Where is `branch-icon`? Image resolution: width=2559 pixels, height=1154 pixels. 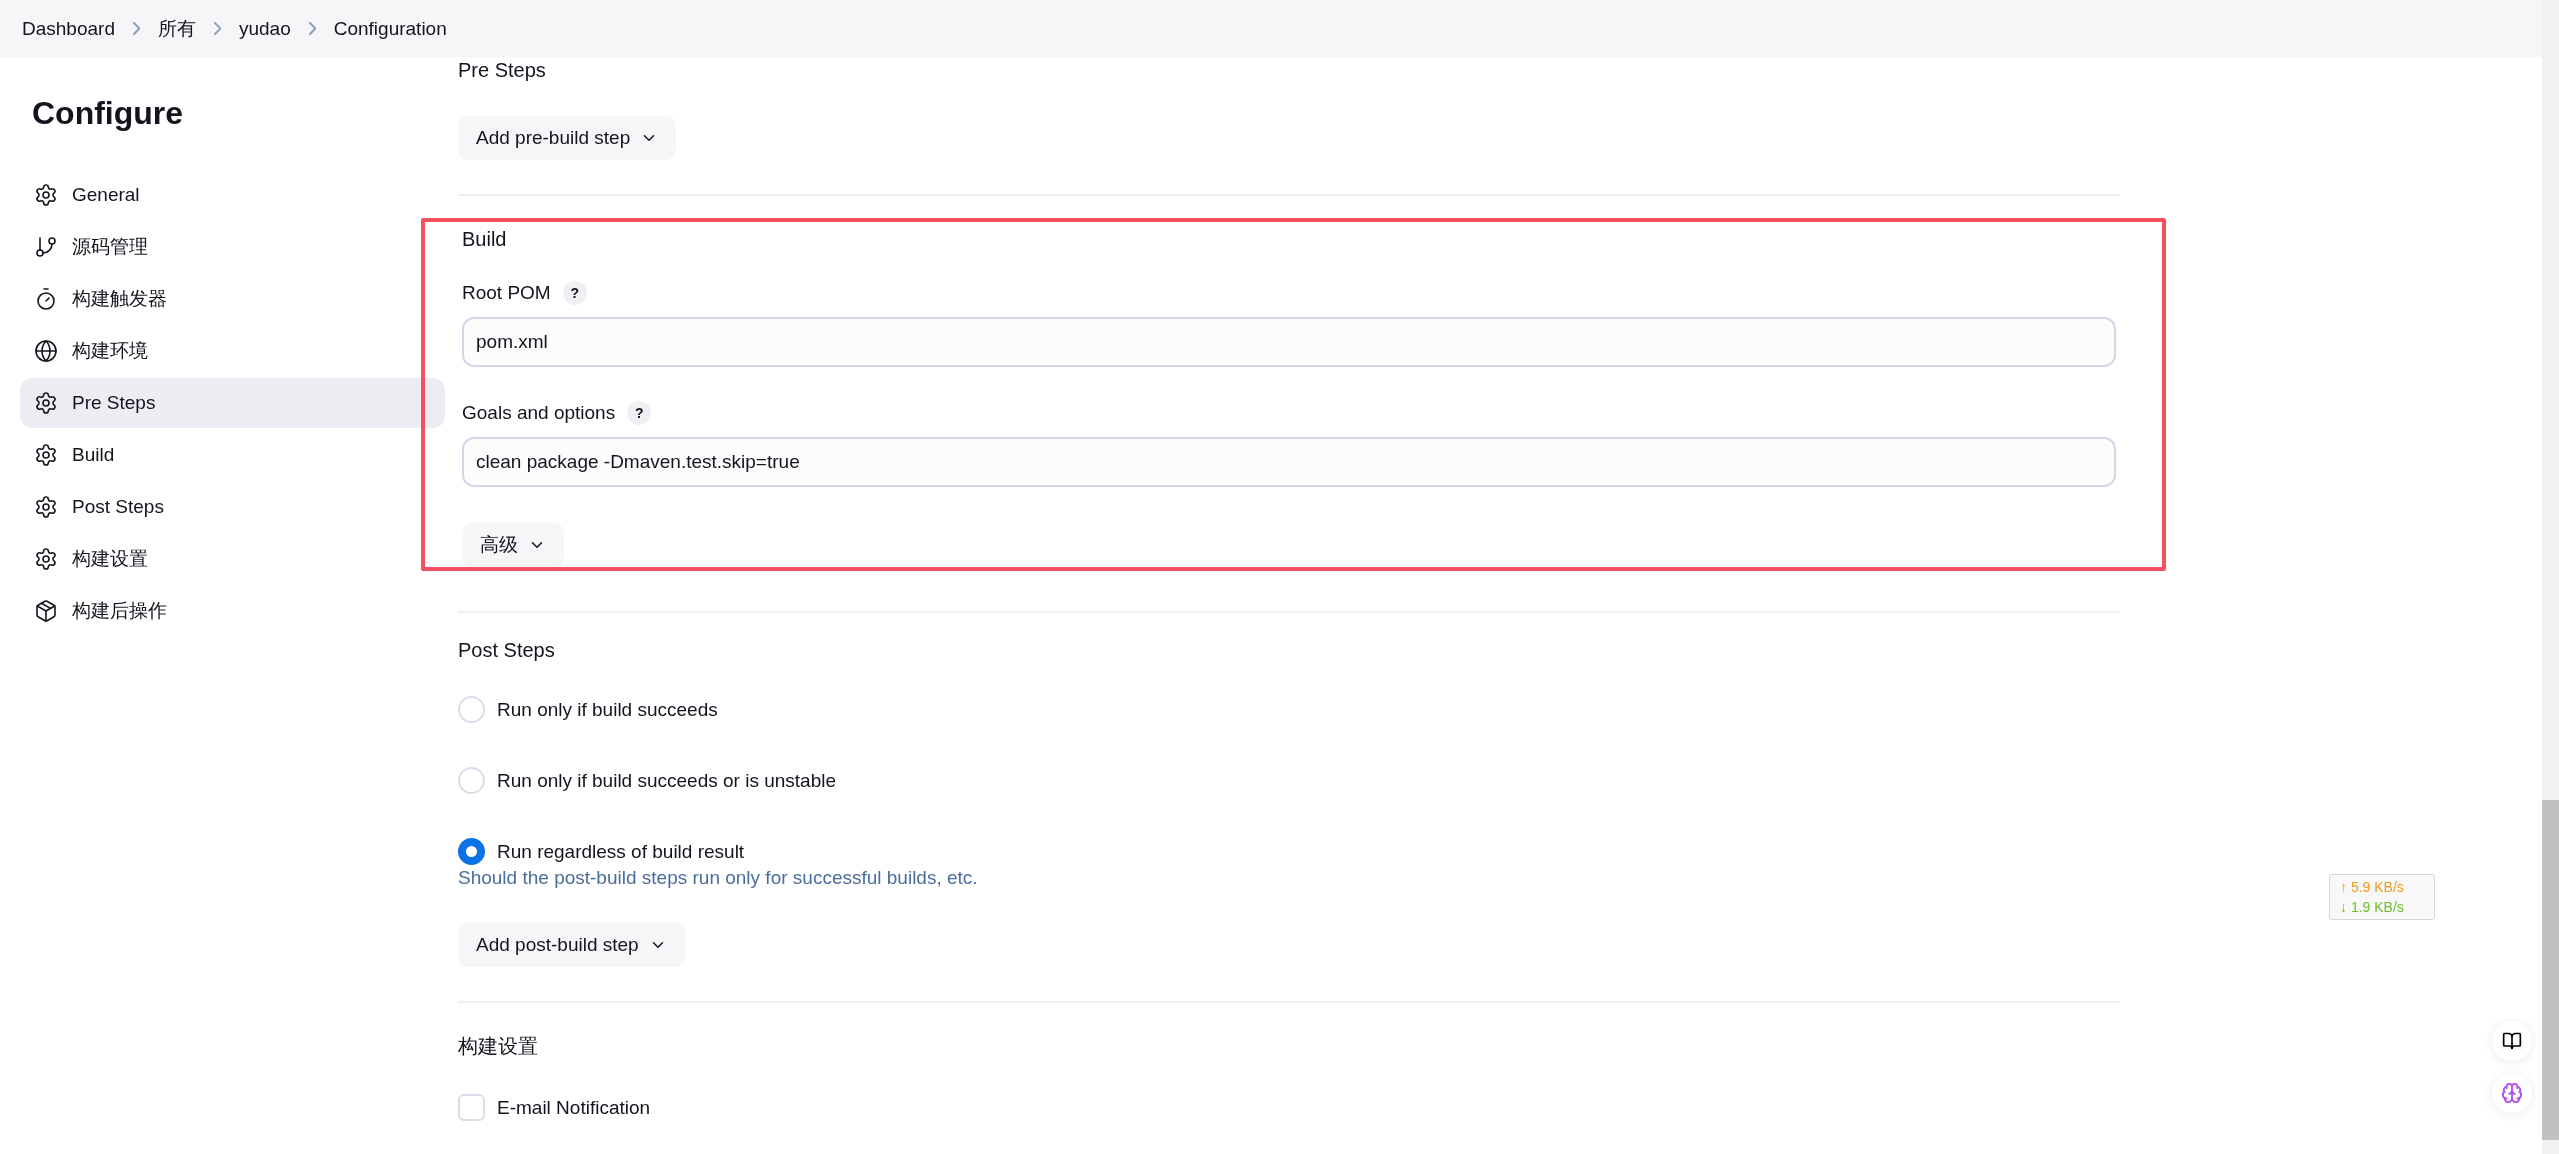
branch-icon is located at coordinates (46, 247).